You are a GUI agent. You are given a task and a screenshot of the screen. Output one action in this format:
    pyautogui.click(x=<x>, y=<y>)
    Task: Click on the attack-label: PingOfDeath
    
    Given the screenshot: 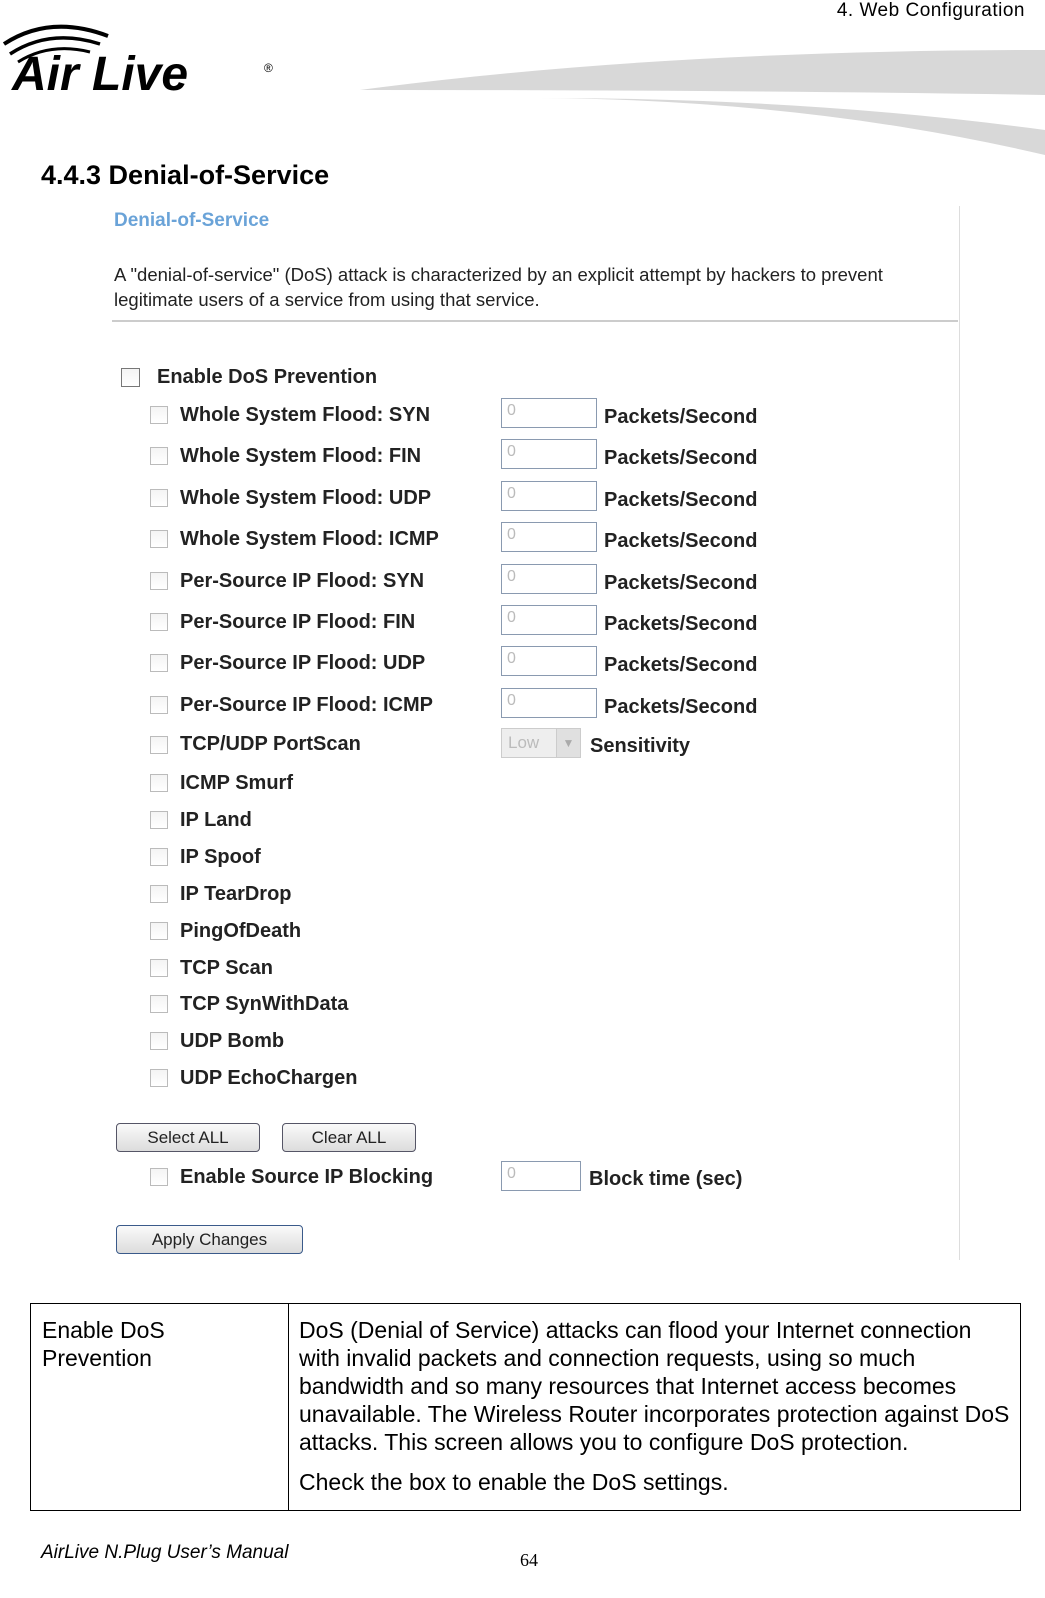 What is the action you would take?
    pyautogui.click(x=241, y=930)
    